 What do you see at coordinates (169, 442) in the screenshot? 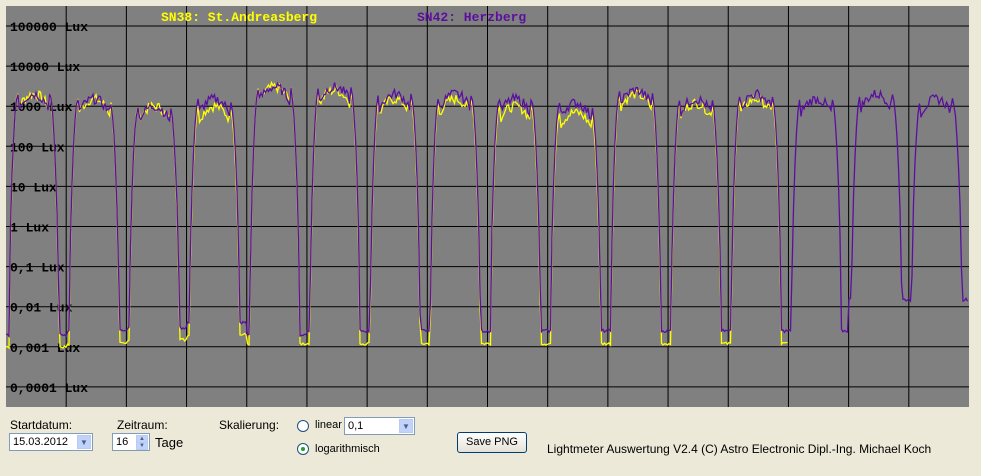
I see `tage-label: Tage` at bounding box center [169, 442].